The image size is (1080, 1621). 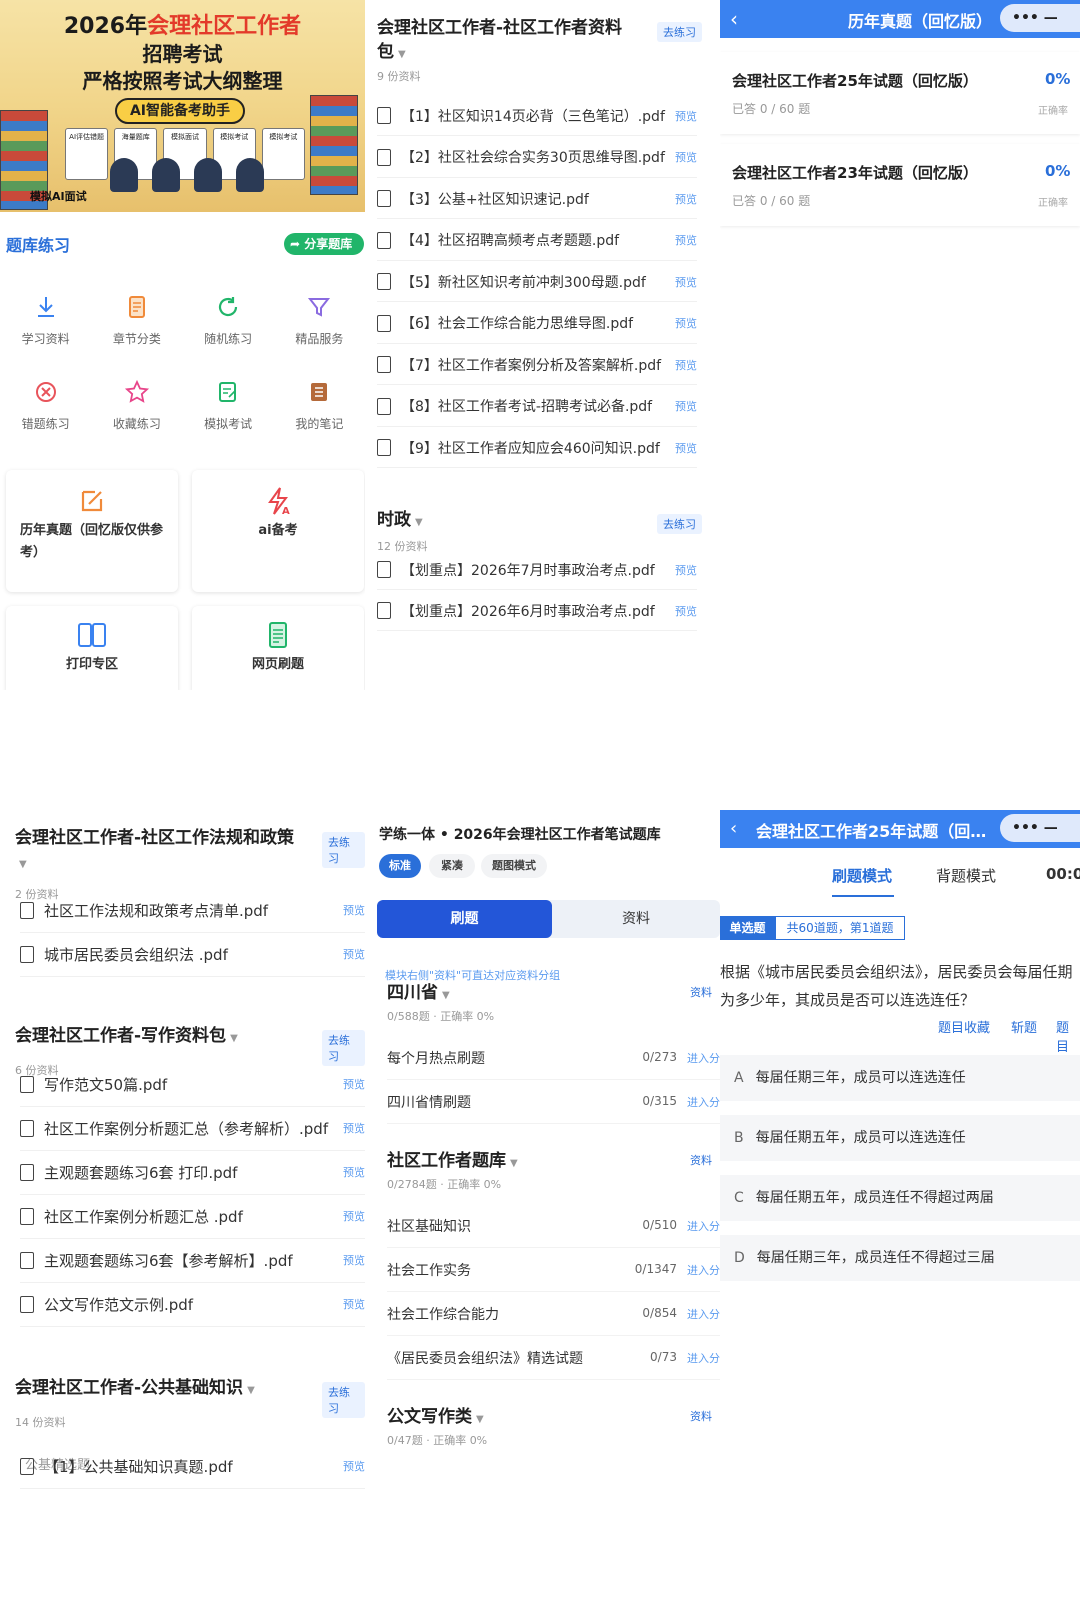 What do you see at coordinates (900, 1198) in the screenshot?
I see `option-c: C 每届任期五年，成员连任不得超过两届` at bounding box center [900, 1198].